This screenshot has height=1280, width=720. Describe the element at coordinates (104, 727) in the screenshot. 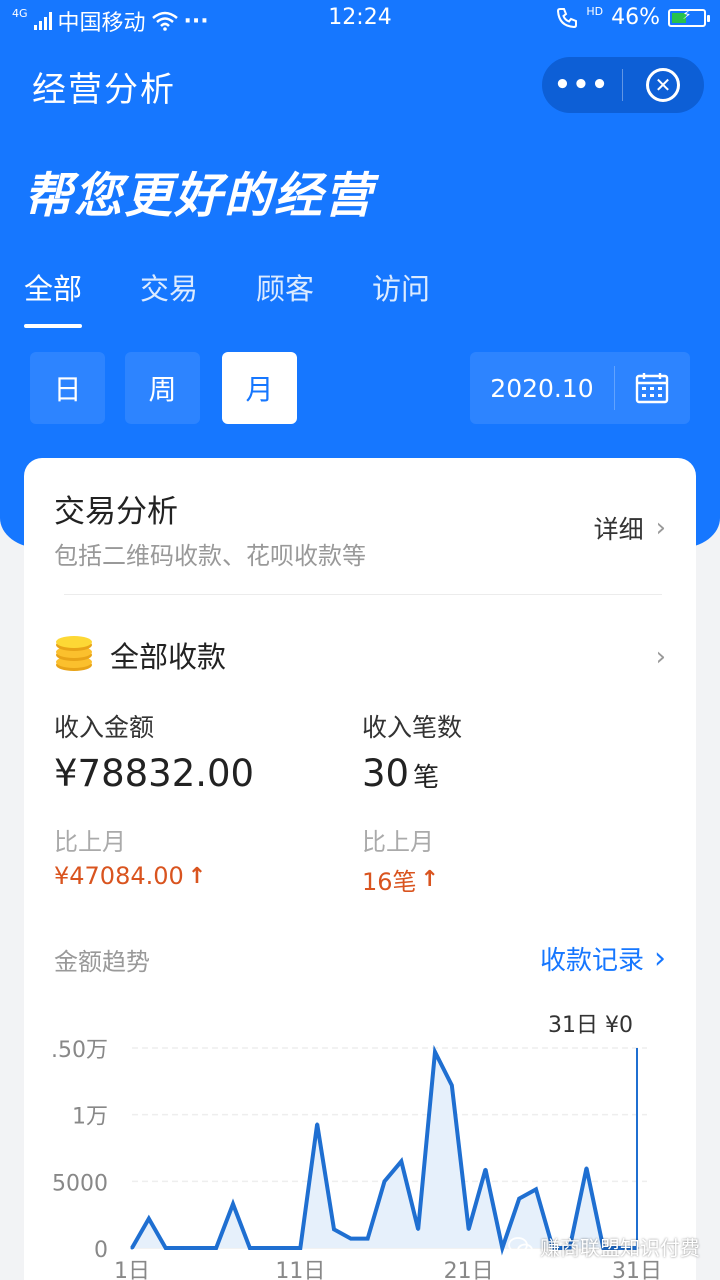

I see `income-amount-label: 收入金额` at that location.